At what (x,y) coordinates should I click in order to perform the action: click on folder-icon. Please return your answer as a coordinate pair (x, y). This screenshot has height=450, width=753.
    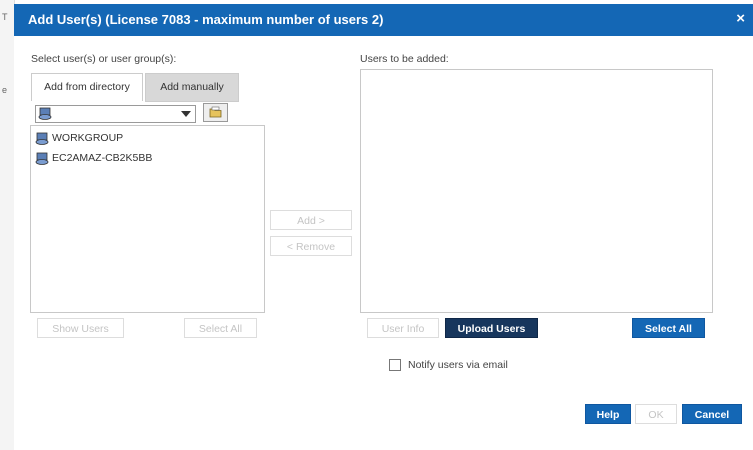
    Looking at the image, I should click on (215, 112).